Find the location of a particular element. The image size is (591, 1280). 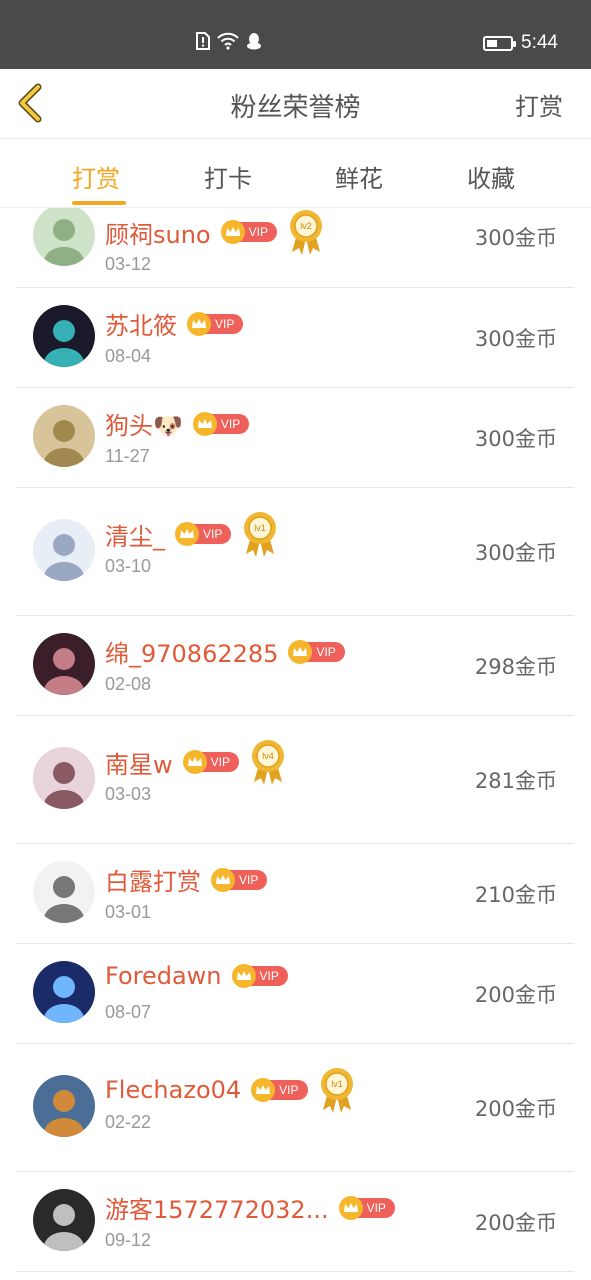

reward-date: 03-10 is located at coordinates (128, 566).